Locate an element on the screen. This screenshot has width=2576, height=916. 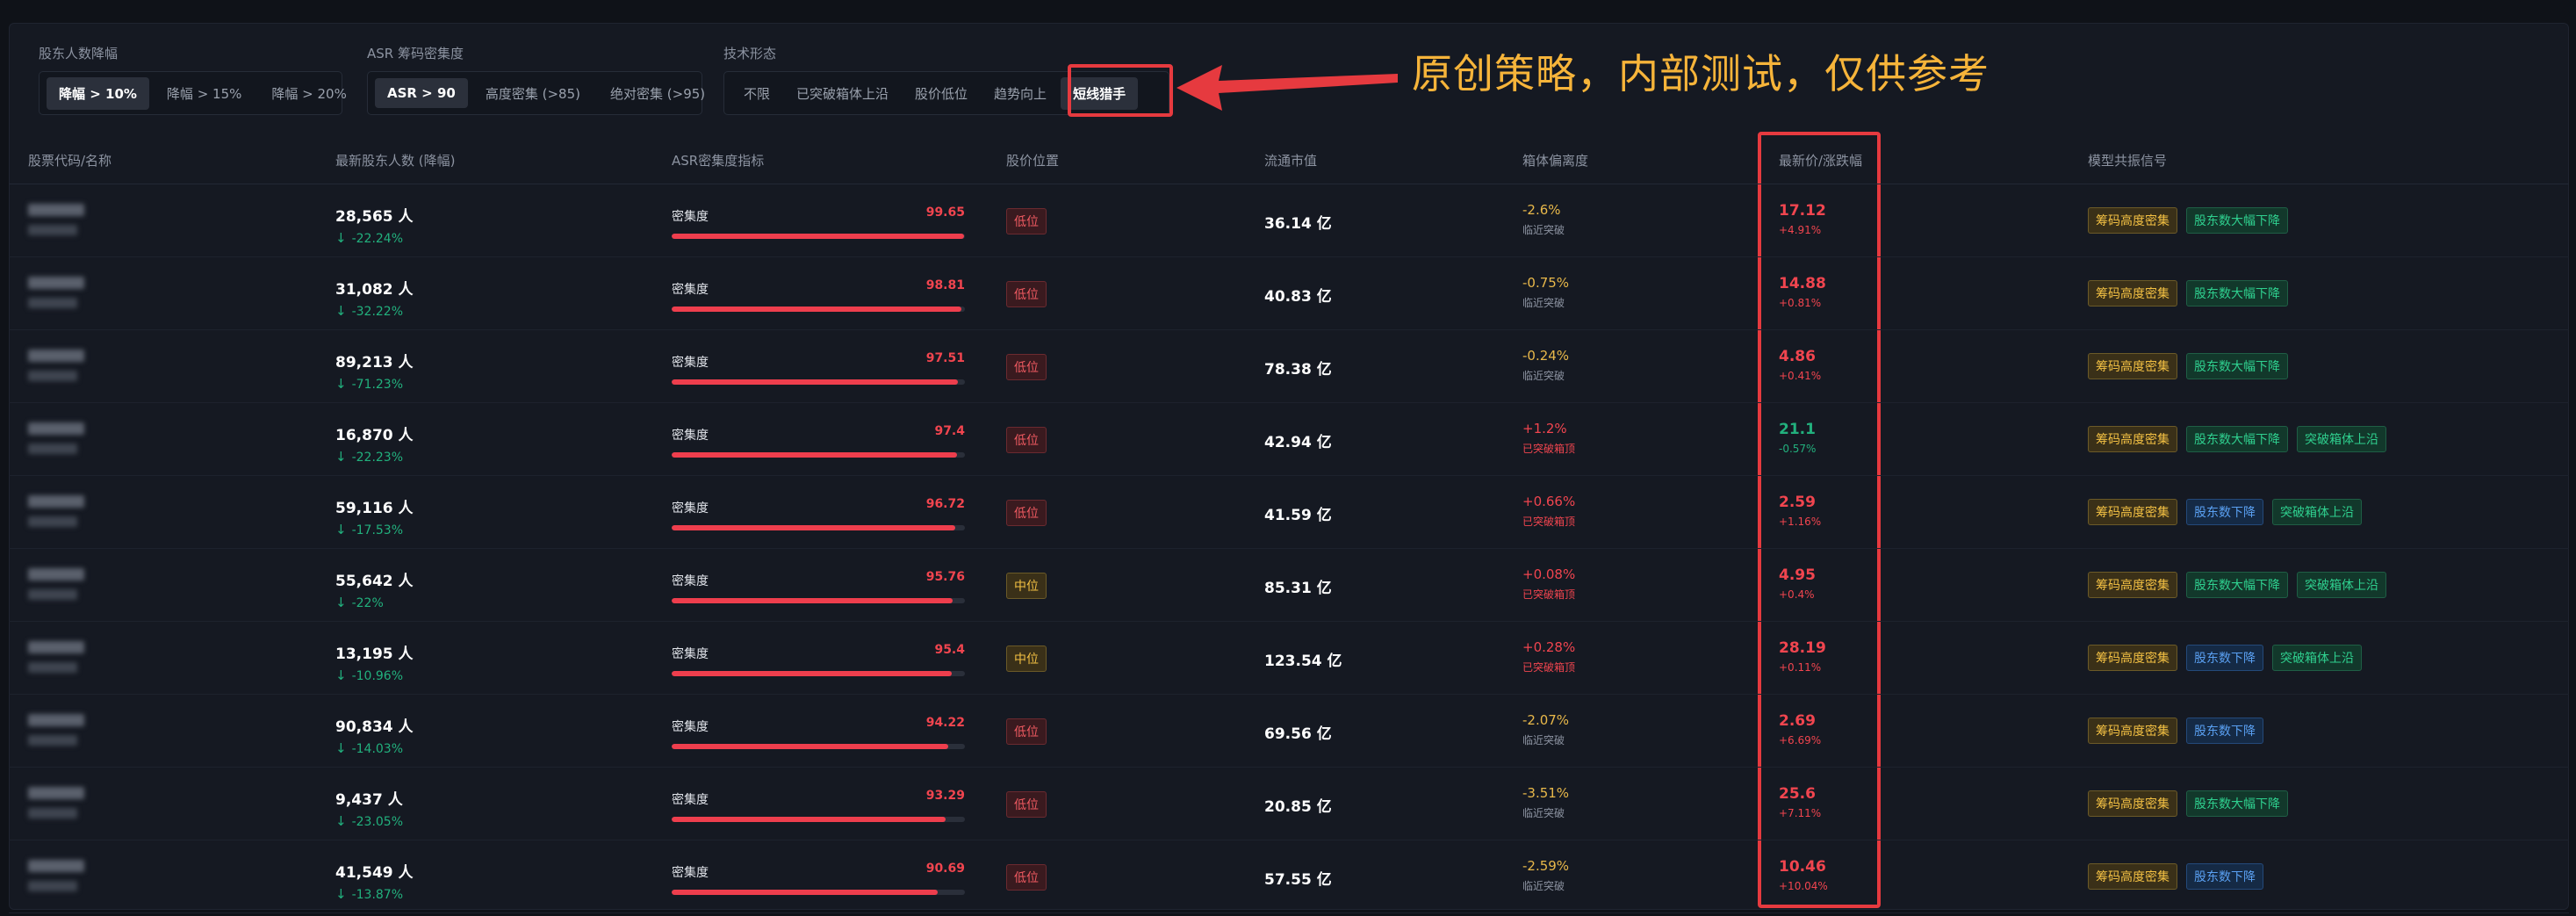
holders-change-value: -14.03% is located at coordinates (377, 749).